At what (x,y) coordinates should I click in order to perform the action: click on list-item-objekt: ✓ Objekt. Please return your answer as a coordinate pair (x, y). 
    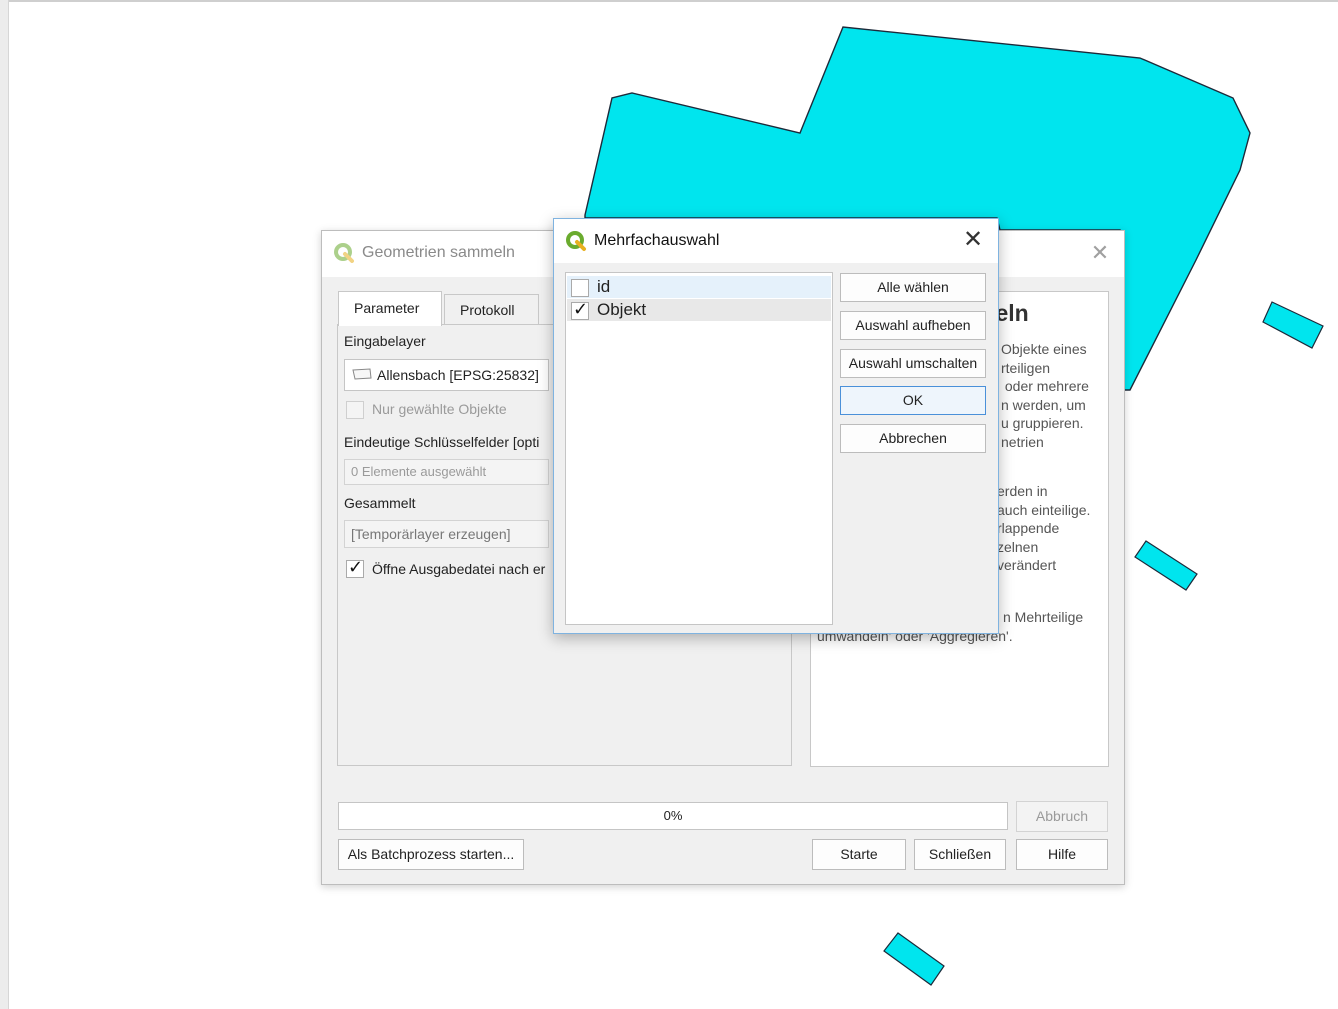
    Looking at the image, I should click on (699, 310).